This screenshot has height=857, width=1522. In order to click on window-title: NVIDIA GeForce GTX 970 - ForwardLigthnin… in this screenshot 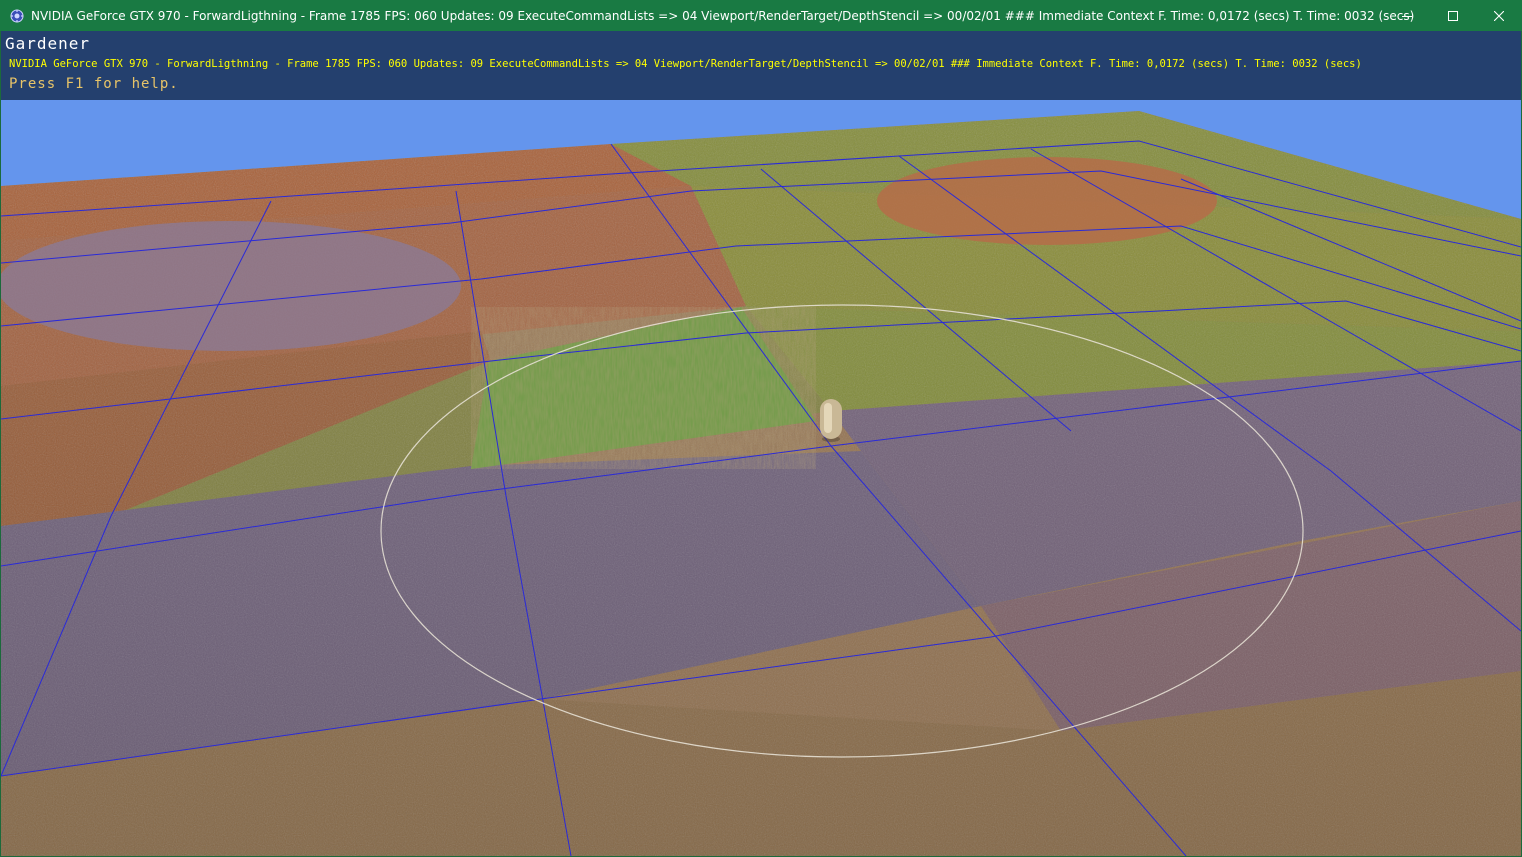, I will do `click(723, 15)`.